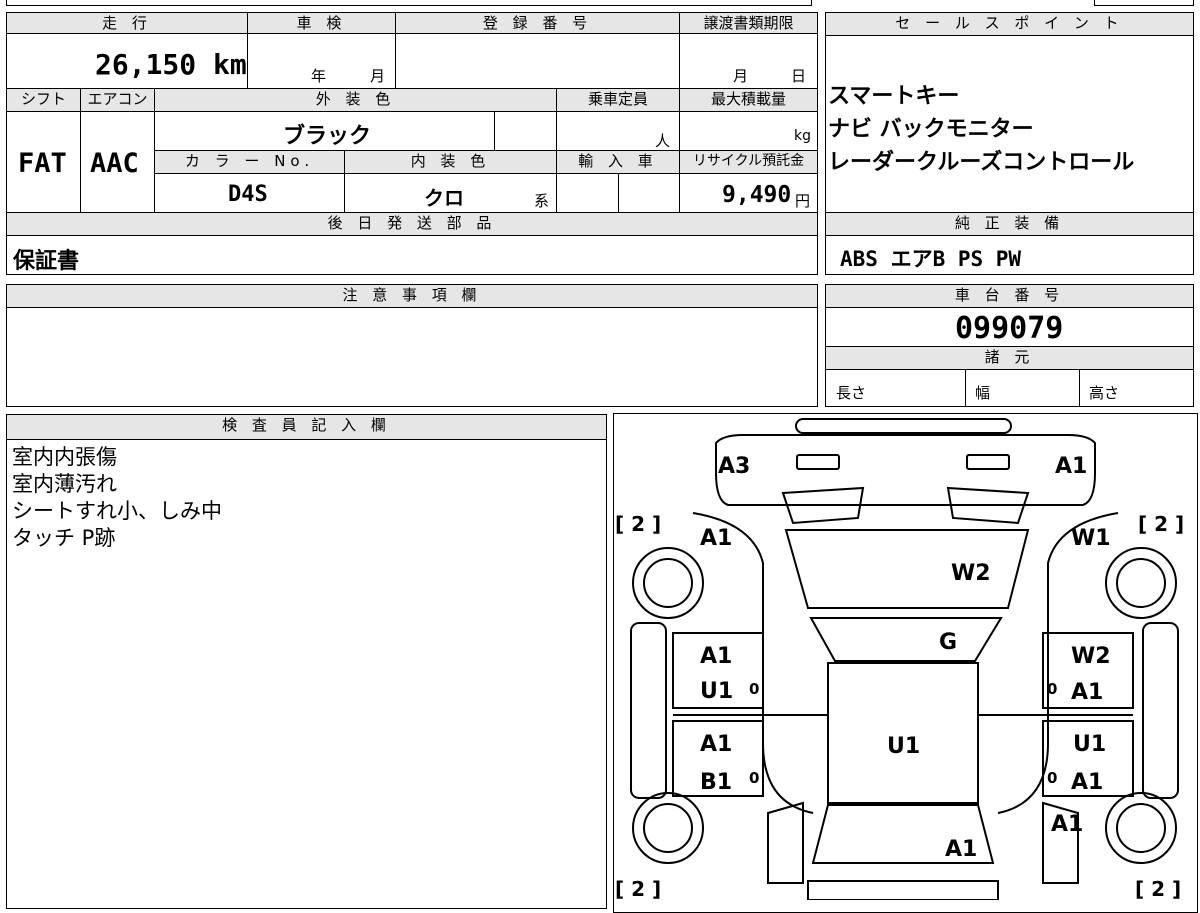  What do you see at coordinates (306, 427) in the screenshot?
I see `inspector-header: 検 査 員 記 入 欄` at bounding box center [306, 427].